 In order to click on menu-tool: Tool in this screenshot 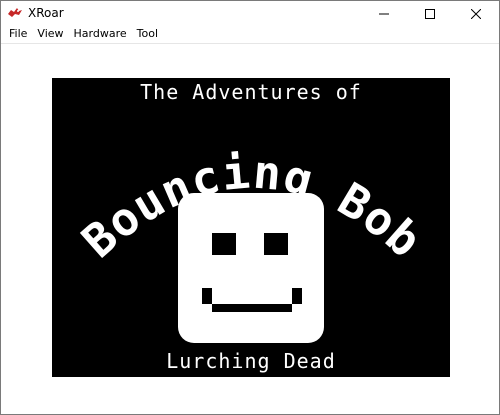, I will do `click(147, 34)`.